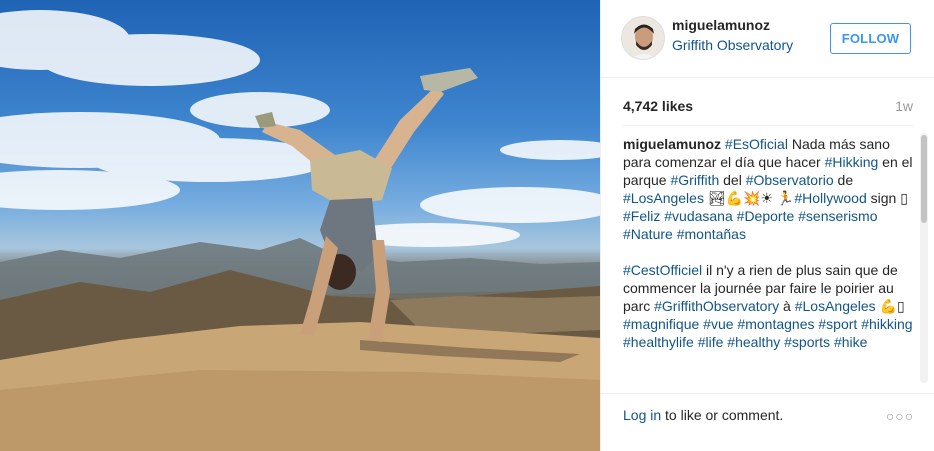  What do you see at coordinates (775, 324) in the screenshot?
I see `hashtag-link: #montagnes` at bounding box center [775, 324].